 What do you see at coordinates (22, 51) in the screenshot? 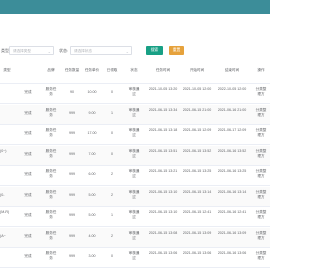
I see `type-select-placeholder: 请选择类型` at bounding box center [22, 51].